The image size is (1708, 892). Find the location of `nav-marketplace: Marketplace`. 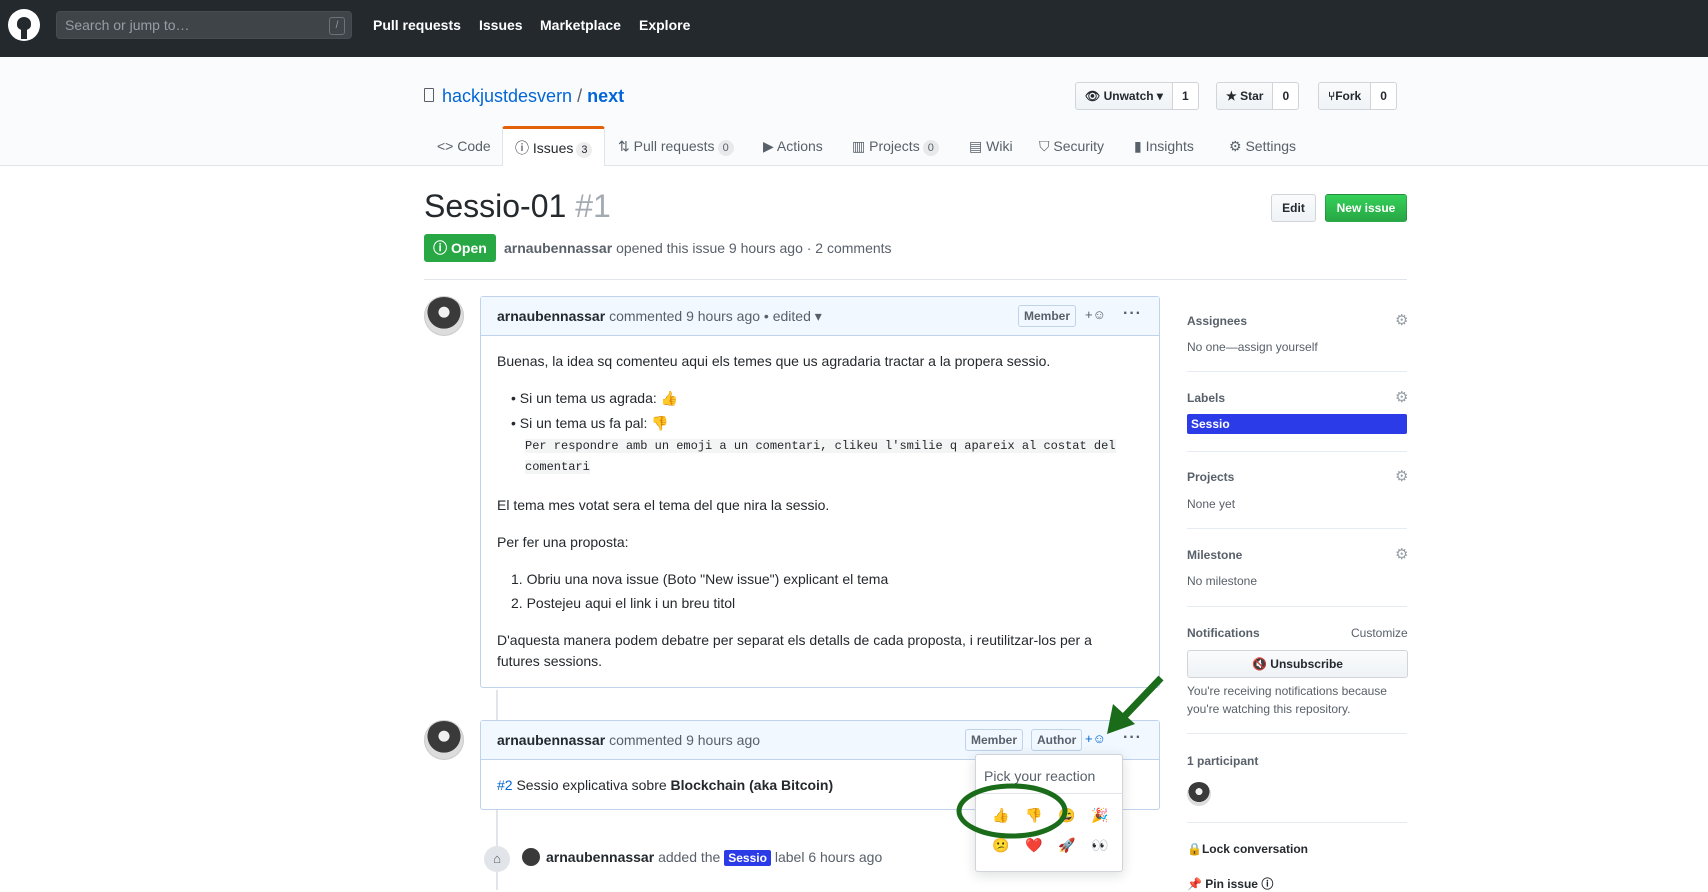

nav-marketplace: Marketplace is located at coordinates (580, 25).